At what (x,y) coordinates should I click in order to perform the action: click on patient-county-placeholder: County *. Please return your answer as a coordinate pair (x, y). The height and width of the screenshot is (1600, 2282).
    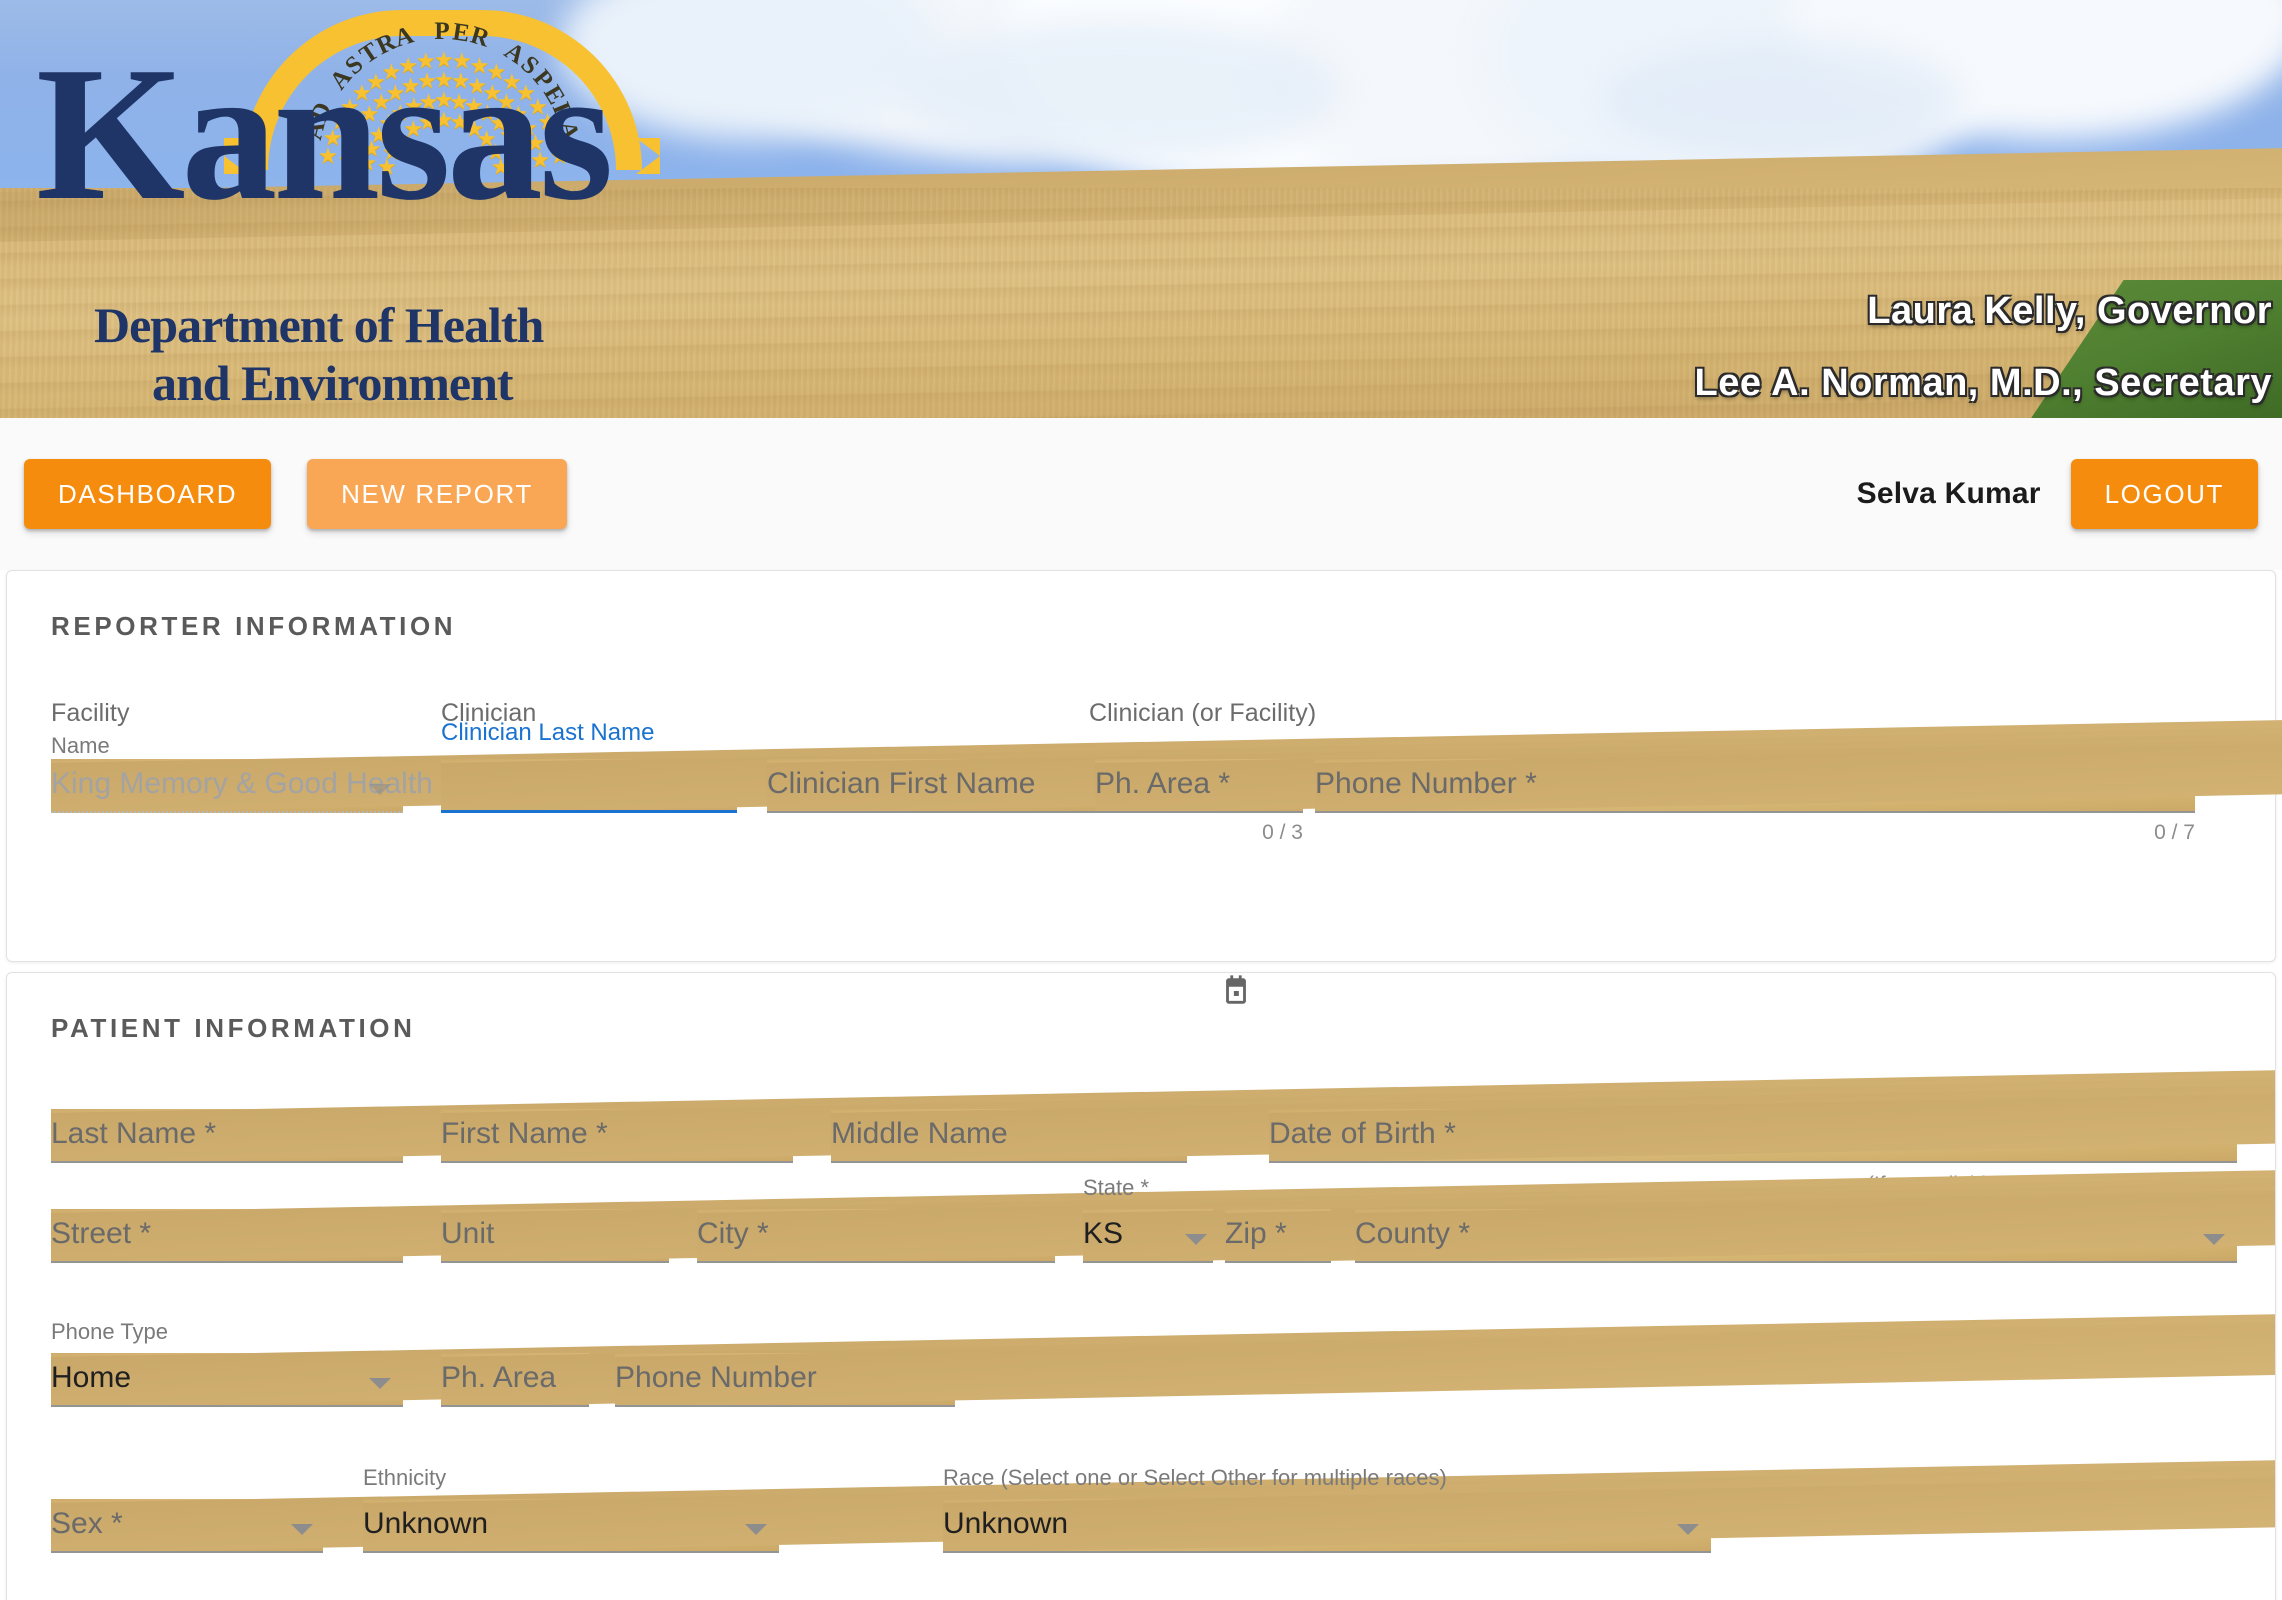
    Looking at the image, I should click on (1413, 1233).